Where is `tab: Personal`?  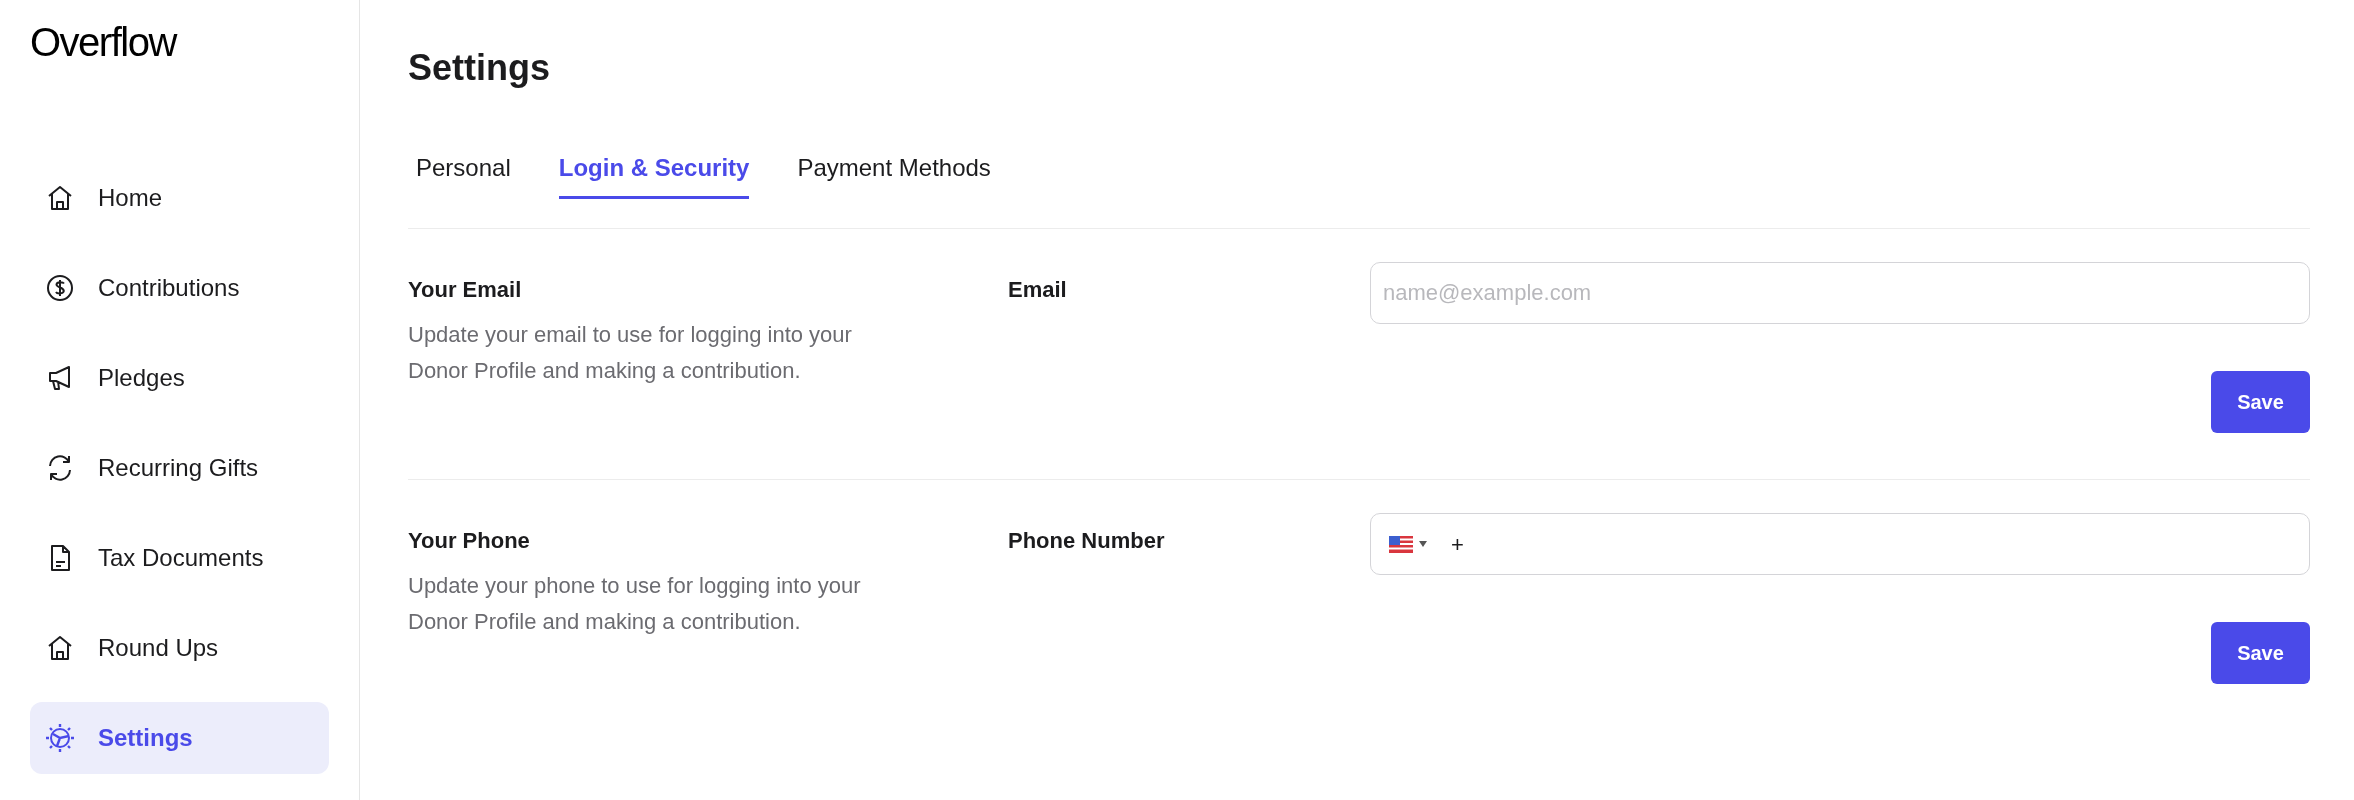 tab: Personal is located at coordinates (463, 177).